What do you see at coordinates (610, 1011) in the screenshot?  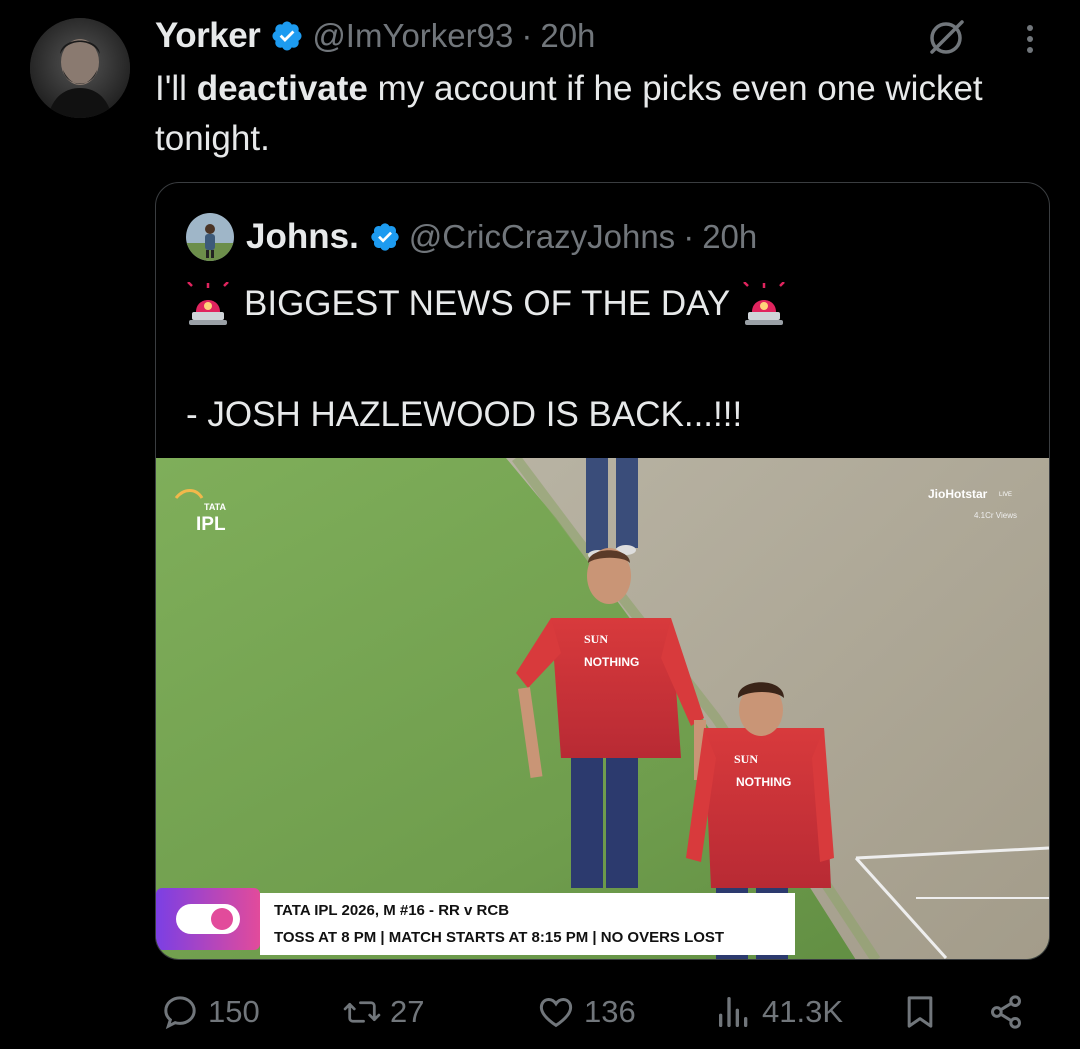 I see `like-count: 136` at bounding box center [610, 1011].